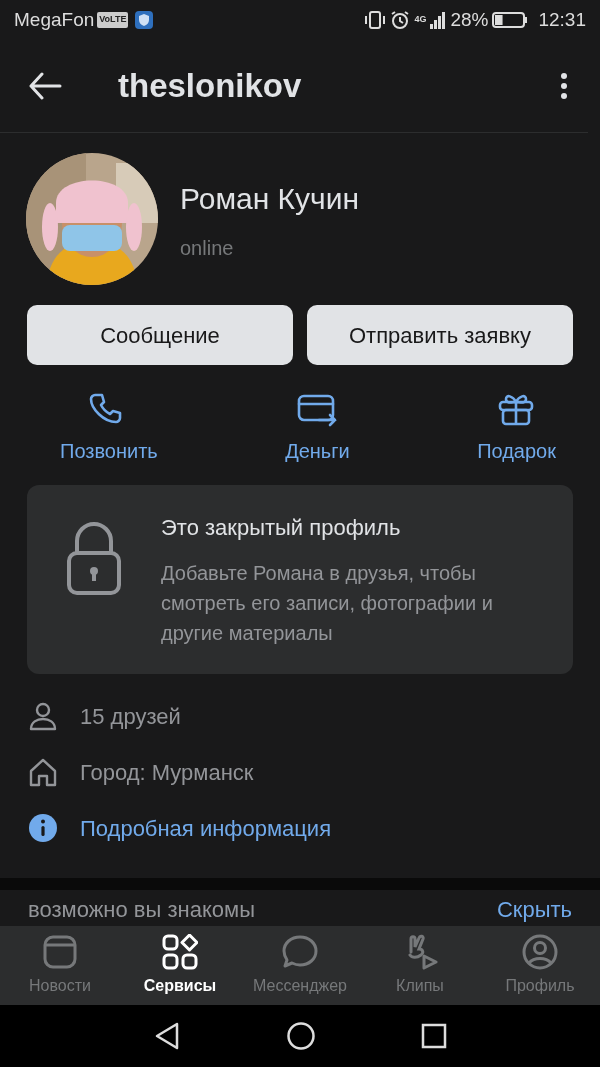 Image resolution: width=600 pixels, height=1067 pixels. I want to click on signal-icon, so click(438, 20).